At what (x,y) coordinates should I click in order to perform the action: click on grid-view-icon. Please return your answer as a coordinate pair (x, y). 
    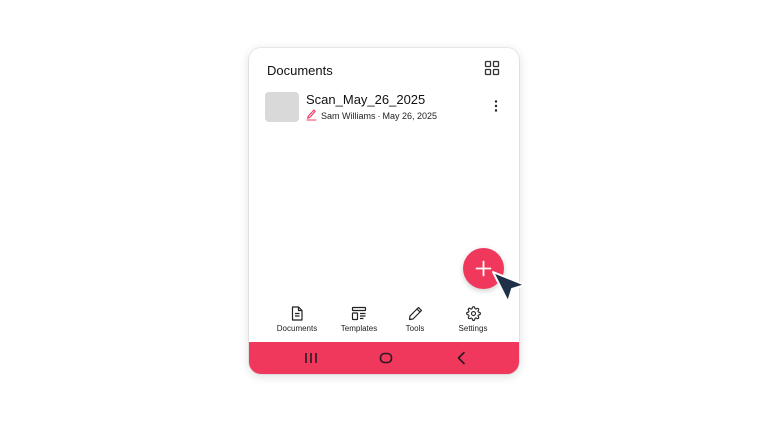
    Looking at the image, I should click on (492, 68).